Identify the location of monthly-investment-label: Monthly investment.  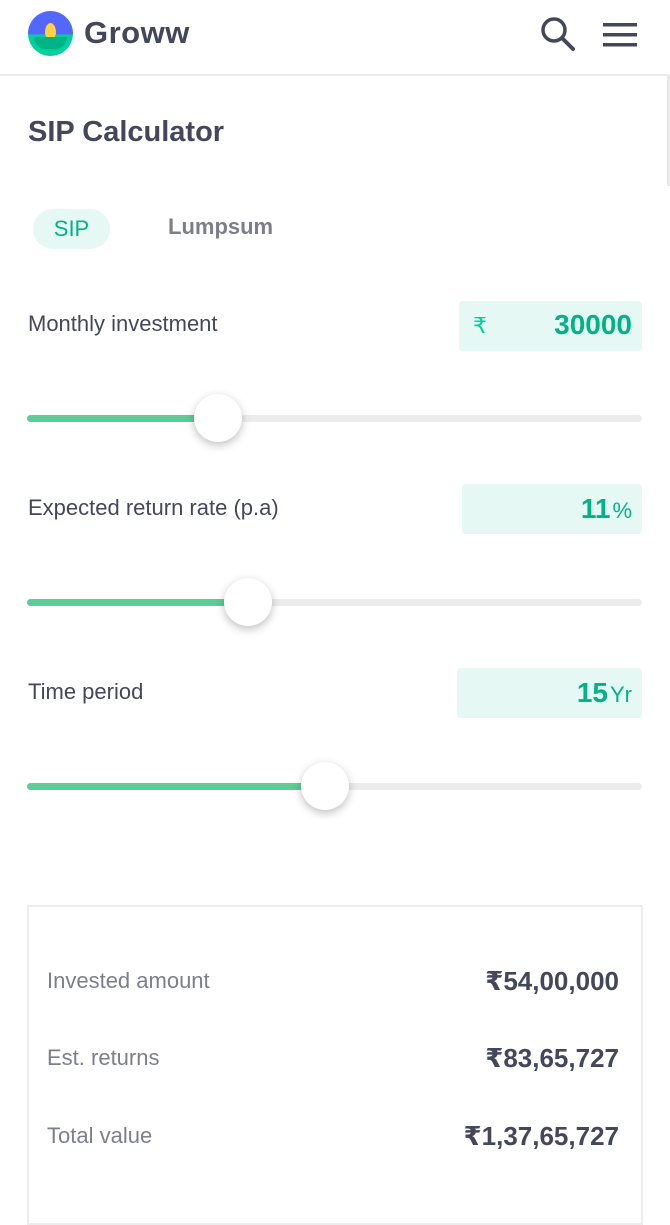
(123, 323).